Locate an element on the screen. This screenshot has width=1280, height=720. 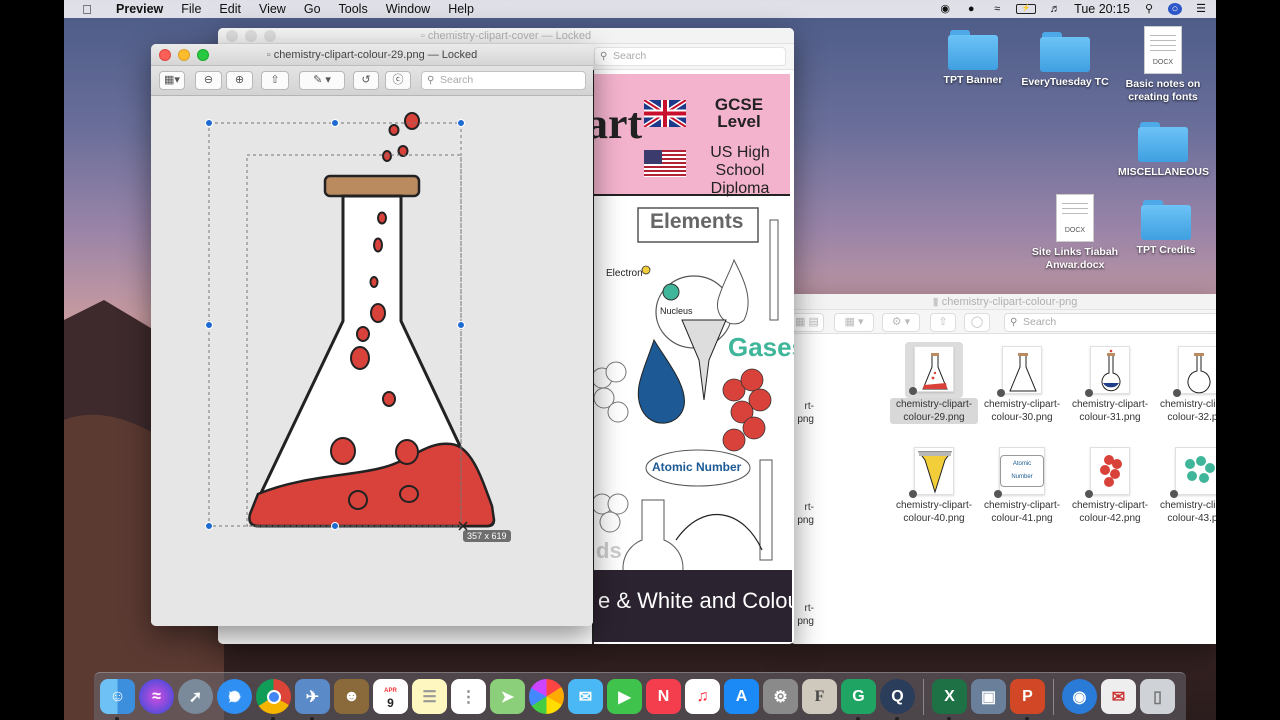
creative-cloud-icon: ● is located at coordinates (971, 9).